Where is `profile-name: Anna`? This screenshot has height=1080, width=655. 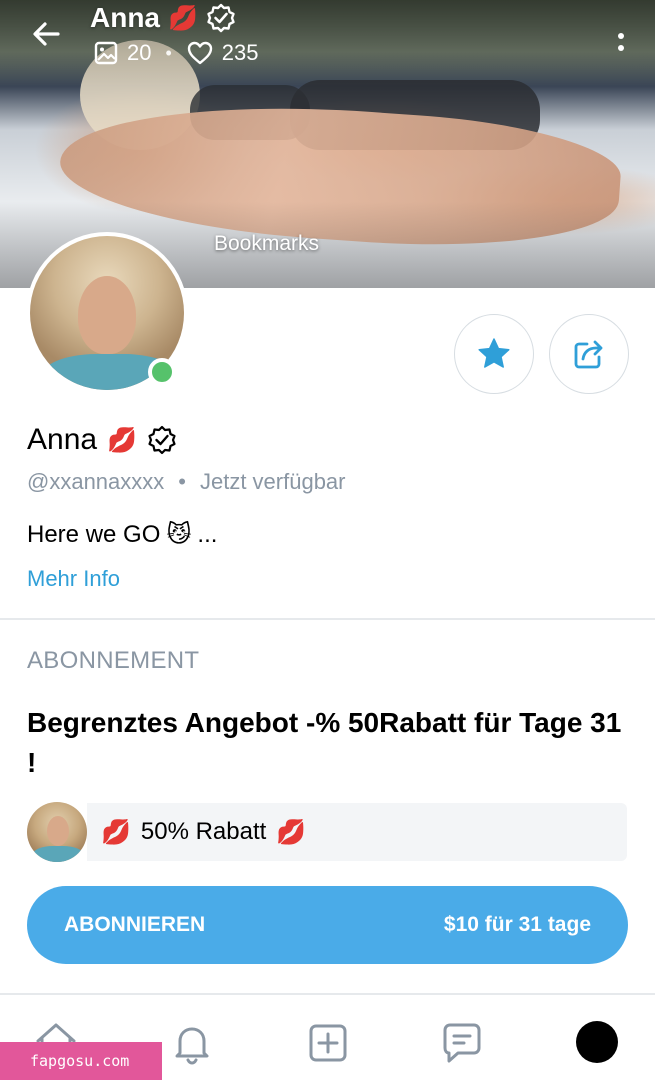
profile-name: Anna is located at coordinates (62, 439).